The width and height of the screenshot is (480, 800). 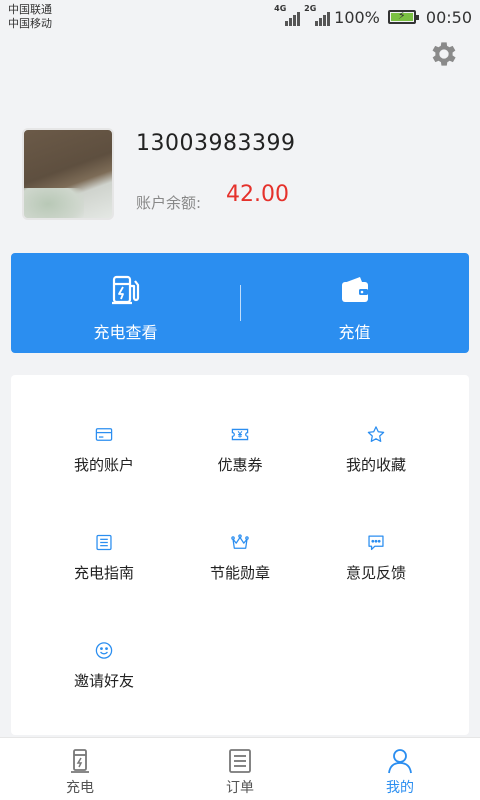 I want to click on charging-station-icon, so click(x=125, y=290).